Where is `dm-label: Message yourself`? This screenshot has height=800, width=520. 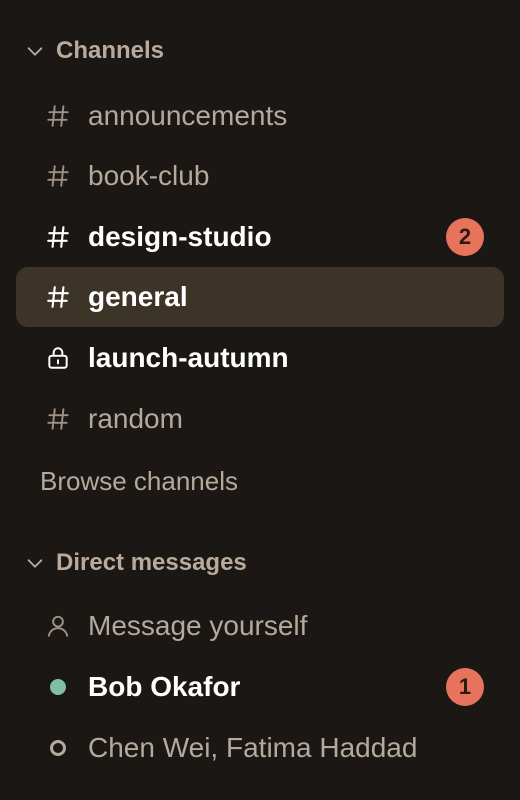 dm-label: Message yourself is located at coordinates (198, 625).